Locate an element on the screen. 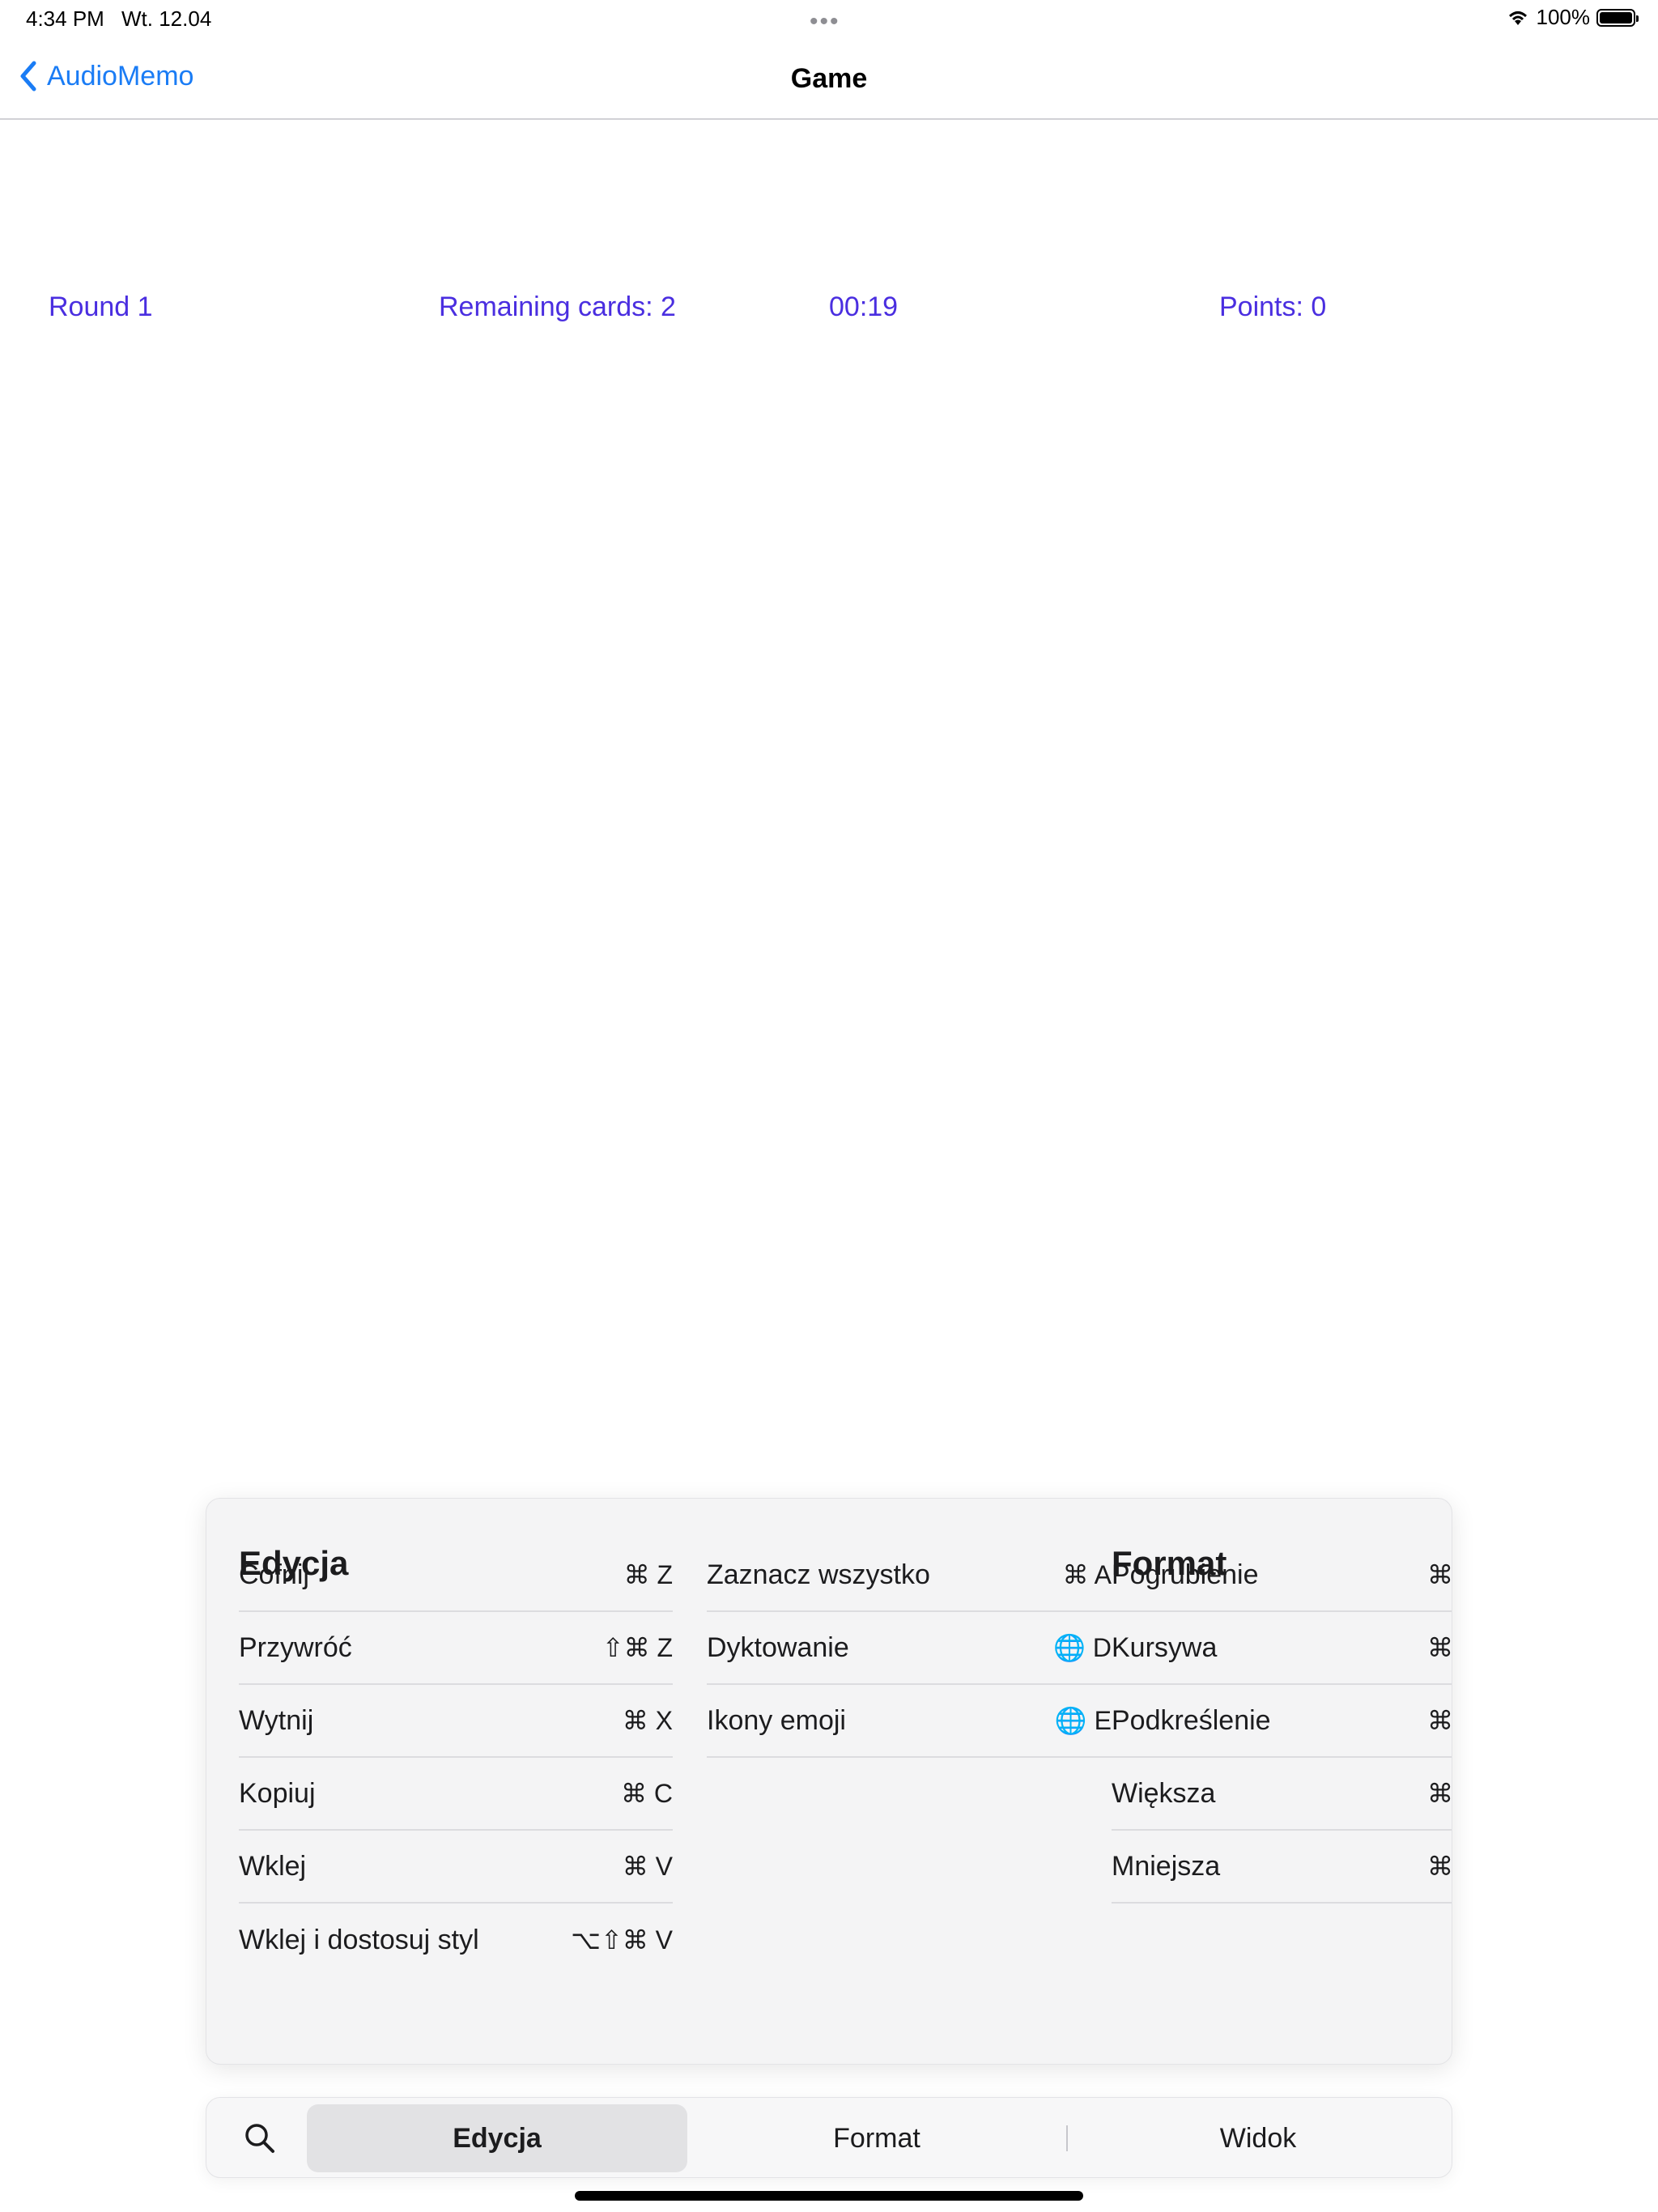 This screenshot has height=2212, width=1658. tab-edit: Edycja is located at coordinates (497, 2138).